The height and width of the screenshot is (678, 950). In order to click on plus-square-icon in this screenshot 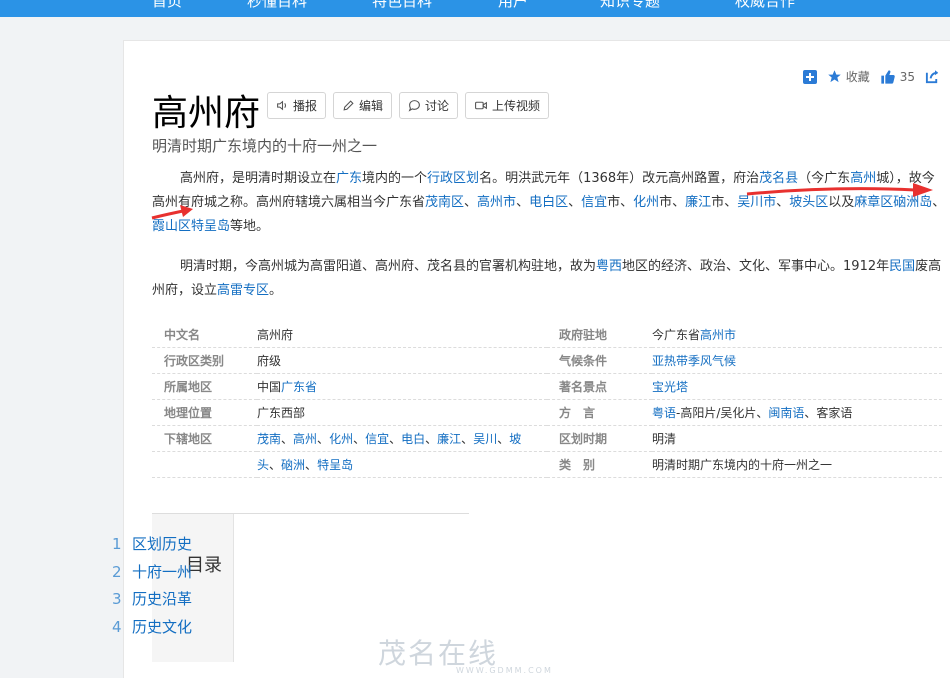, I will do `click(809, 76)`.